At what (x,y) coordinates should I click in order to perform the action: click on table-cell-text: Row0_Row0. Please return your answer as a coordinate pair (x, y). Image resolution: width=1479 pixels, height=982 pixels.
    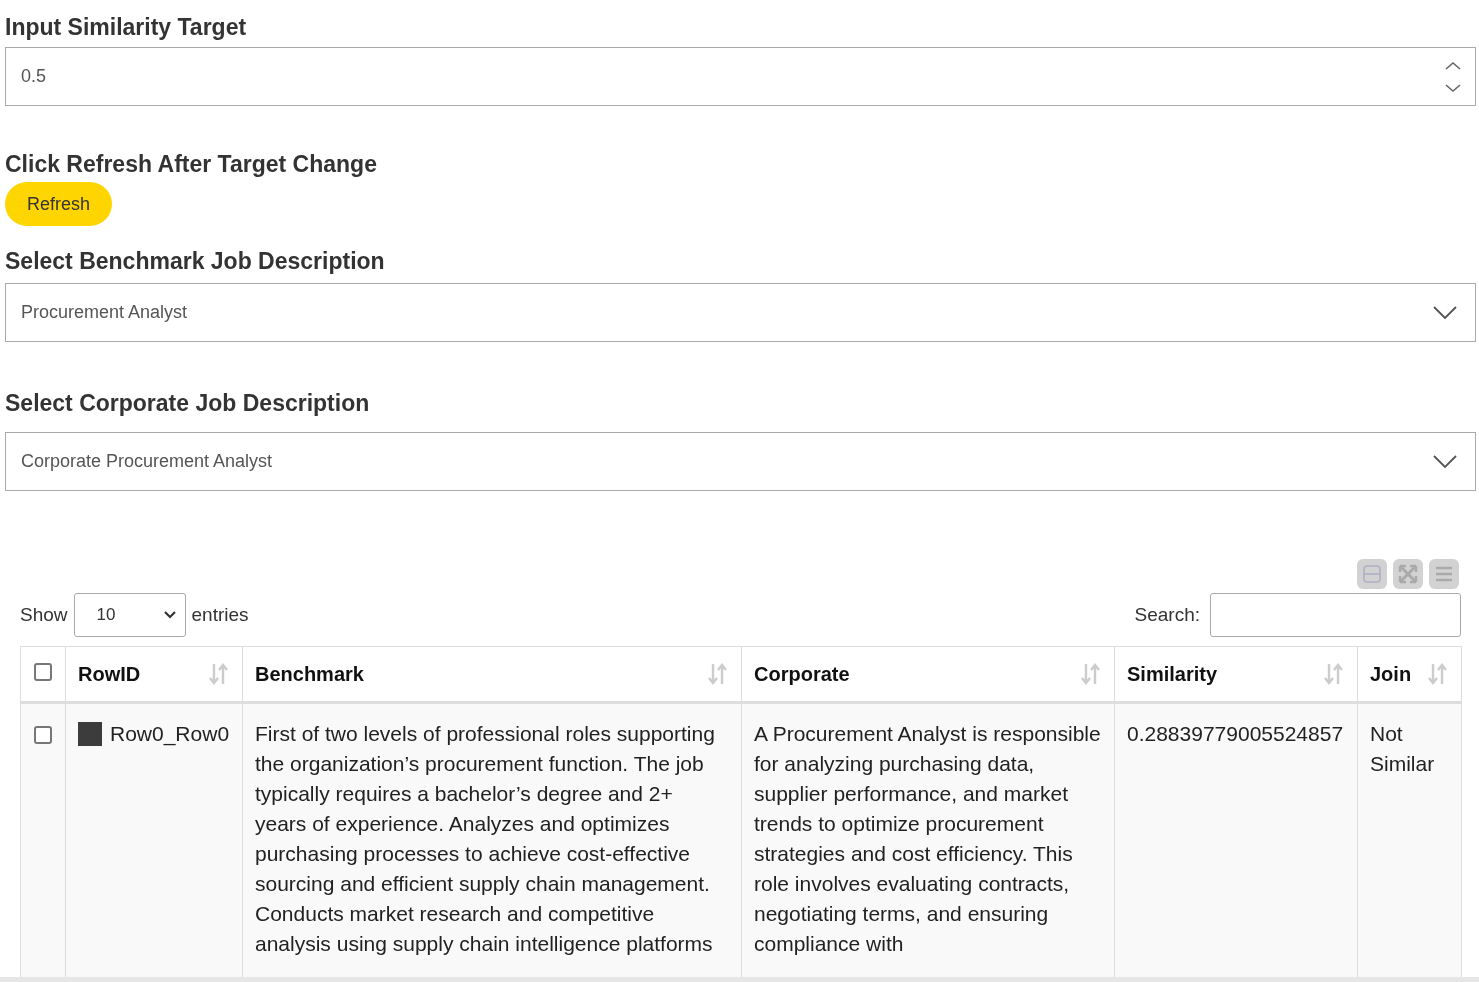
    Looking at the image, I should click on (170, 734).